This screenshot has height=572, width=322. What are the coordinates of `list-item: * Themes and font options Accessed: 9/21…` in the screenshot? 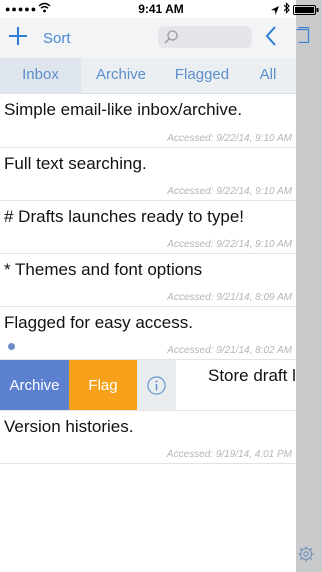 It's located at (148, 280).